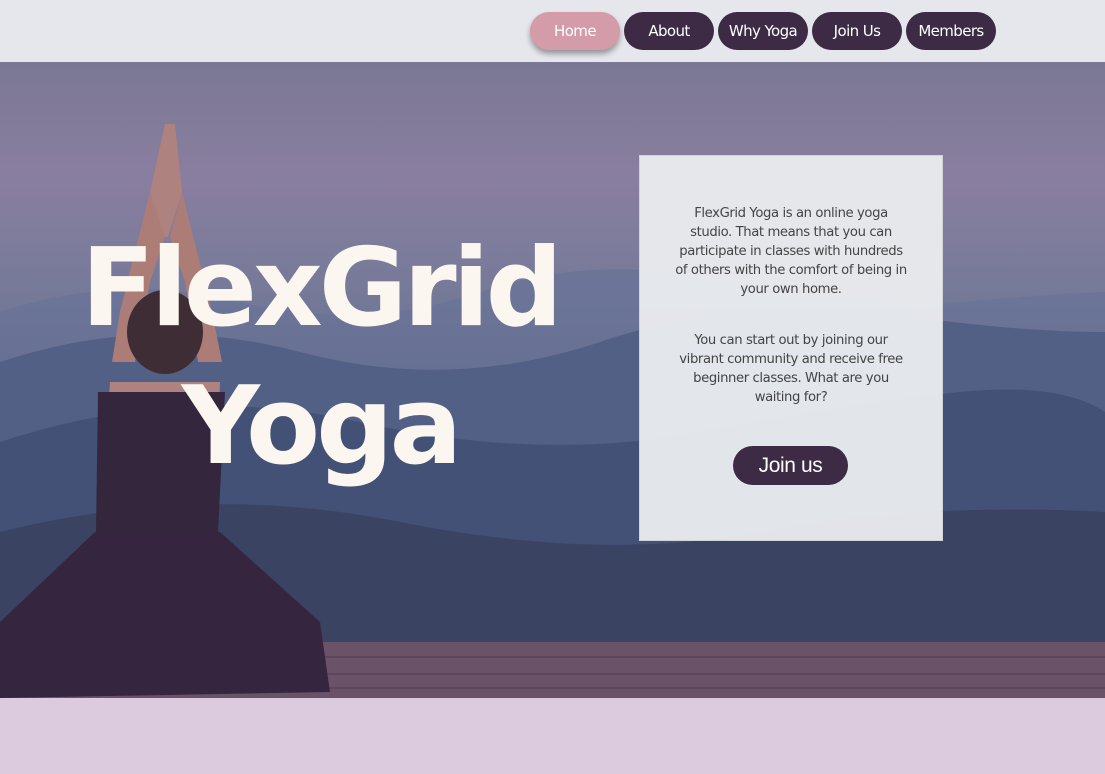  I want to click on top-navigation-bar: Home About Why Yoga Join Us Members, so click(552, 31).